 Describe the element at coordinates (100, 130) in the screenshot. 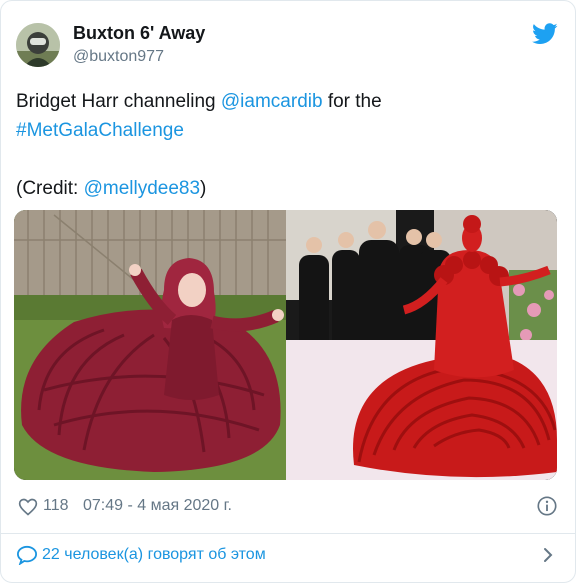

I see `hashtag-link: #MetGalaChallenge` at that location.